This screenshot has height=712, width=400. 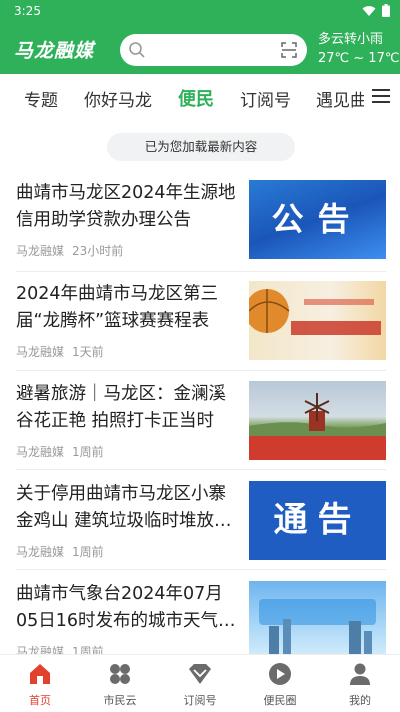 What do you see at coordinates (280, 674) in the screenshot?
I see `play-circle-icon` at bounding box center [280, 674].